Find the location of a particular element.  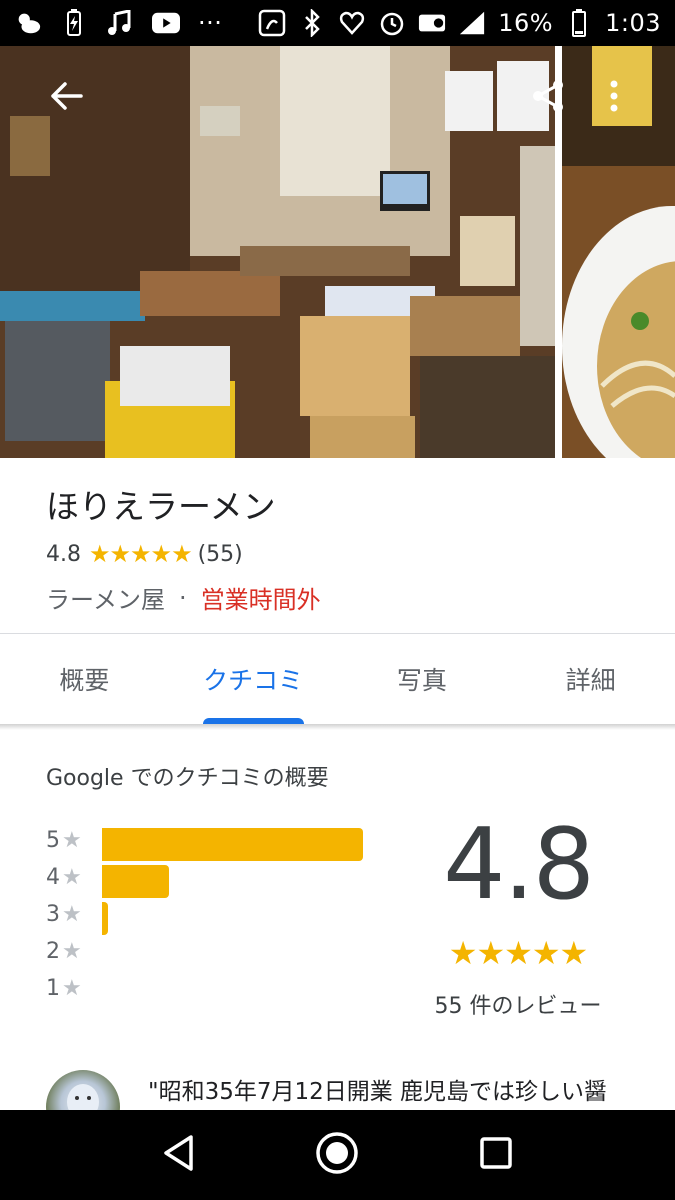

battery-charging-icon is located at coordinates (74, 23).